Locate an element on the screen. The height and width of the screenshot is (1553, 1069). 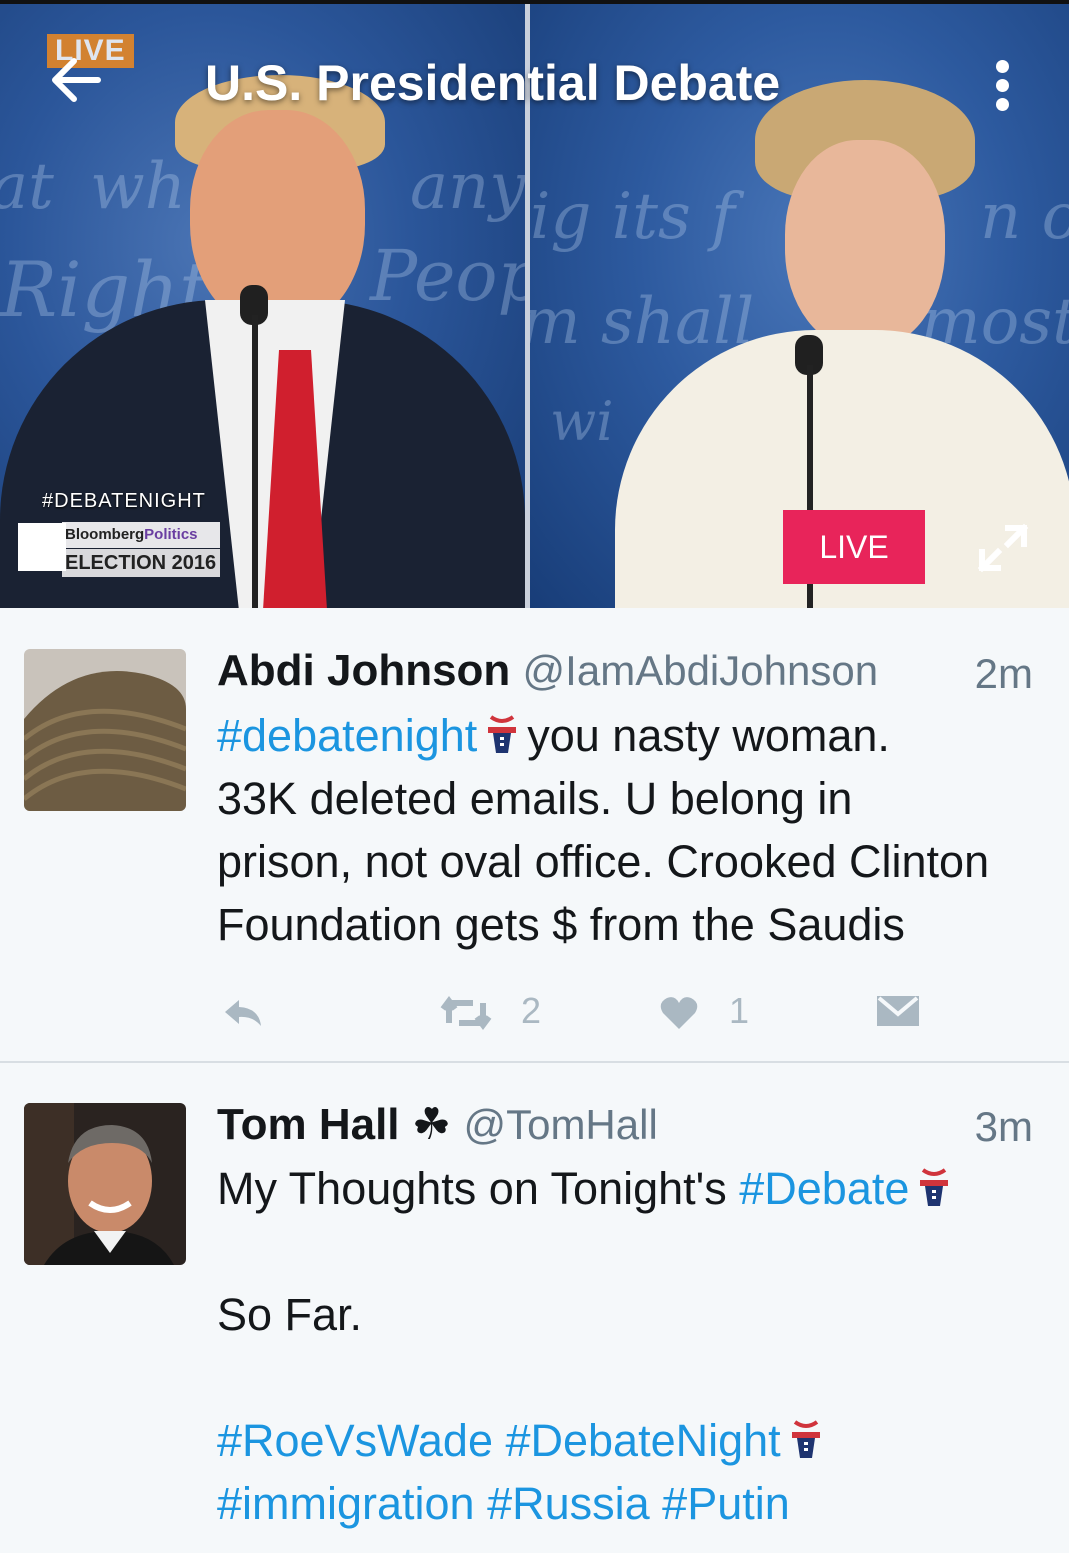
hashtag-link: #RoeVsWade #DebateNight is located at coordinates (499, 1440).